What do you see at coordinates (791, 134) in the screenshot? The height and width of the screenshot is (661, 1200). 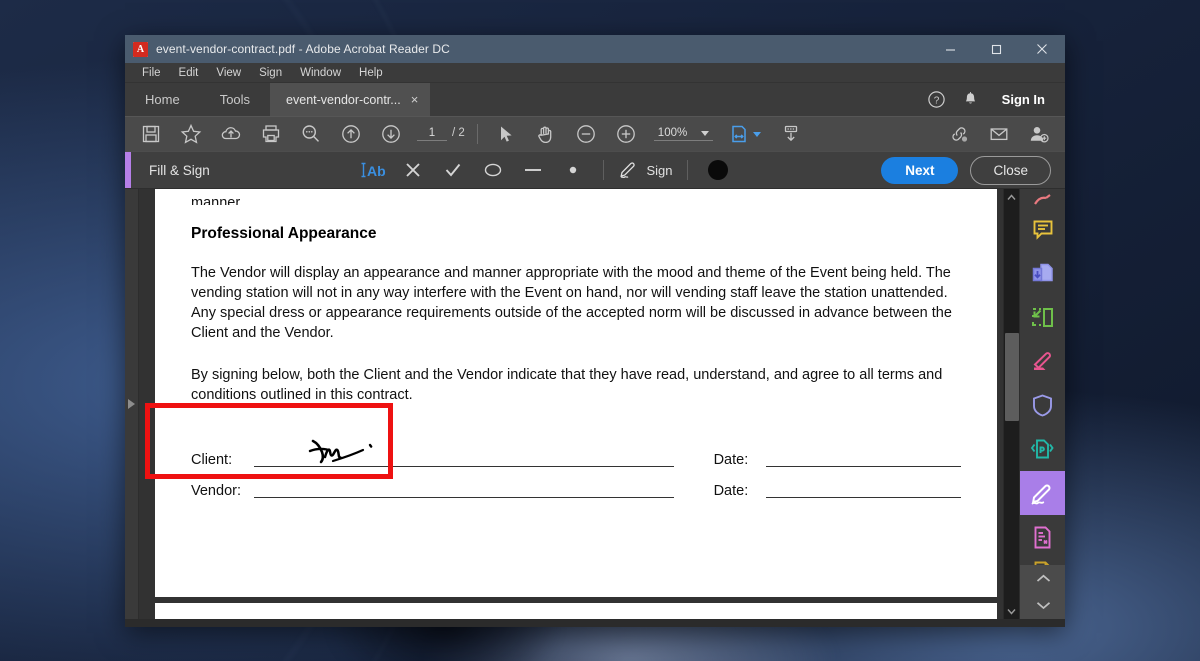 I see `page-display-icon` at bounding box center [791, 134].